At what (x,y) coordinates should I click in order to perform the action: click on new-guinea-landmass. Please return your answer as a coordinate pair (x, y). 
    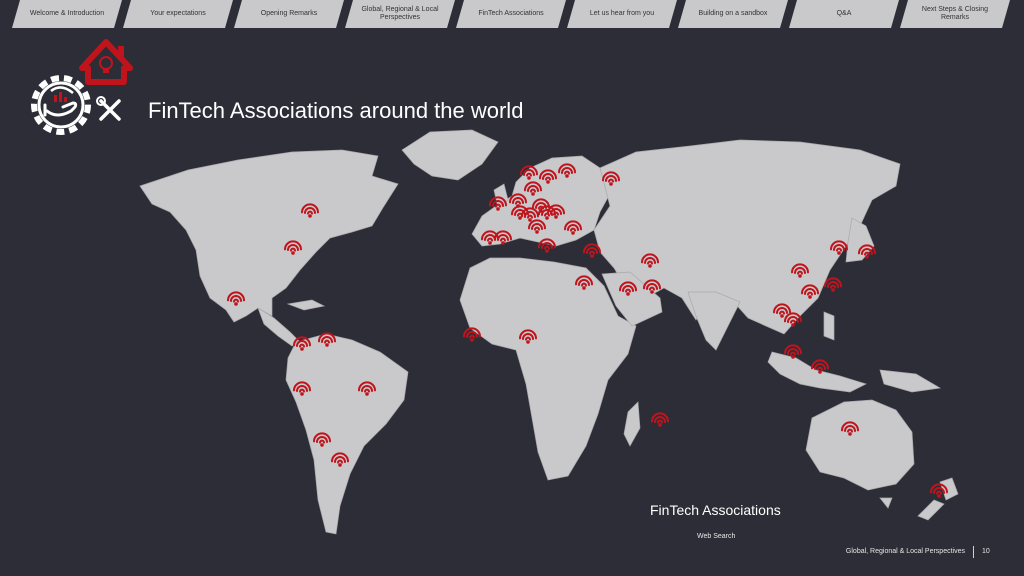
    Looking at the image, I should click on (910, 381).